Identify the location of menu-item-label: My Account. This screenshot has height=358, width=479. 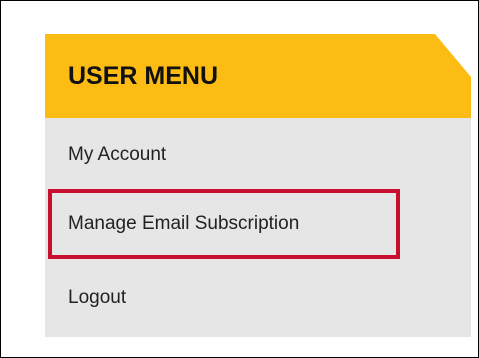
(117, 154).